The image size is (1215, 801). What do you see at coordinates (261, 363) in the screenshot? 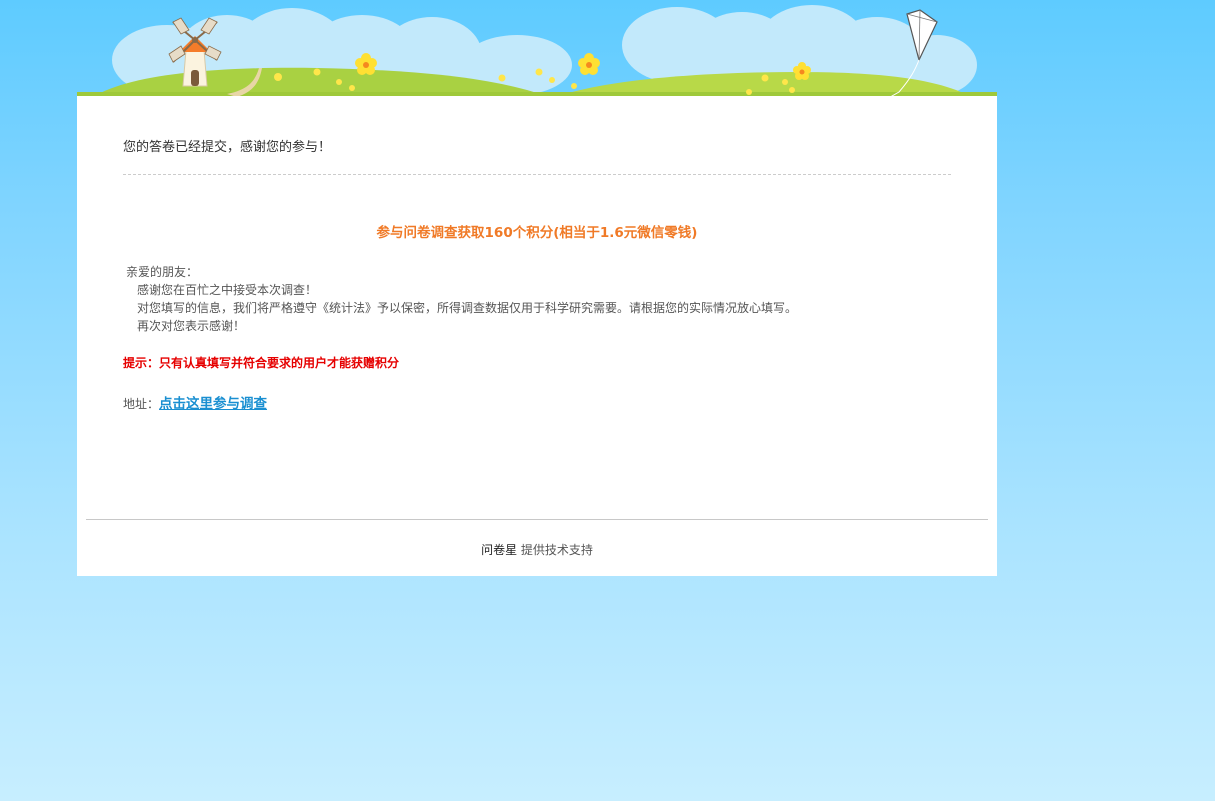
I see `reward-tip: 提示：只有认真填写并符合要求的用户才能获赠积分` at bounding box center [261, 363].